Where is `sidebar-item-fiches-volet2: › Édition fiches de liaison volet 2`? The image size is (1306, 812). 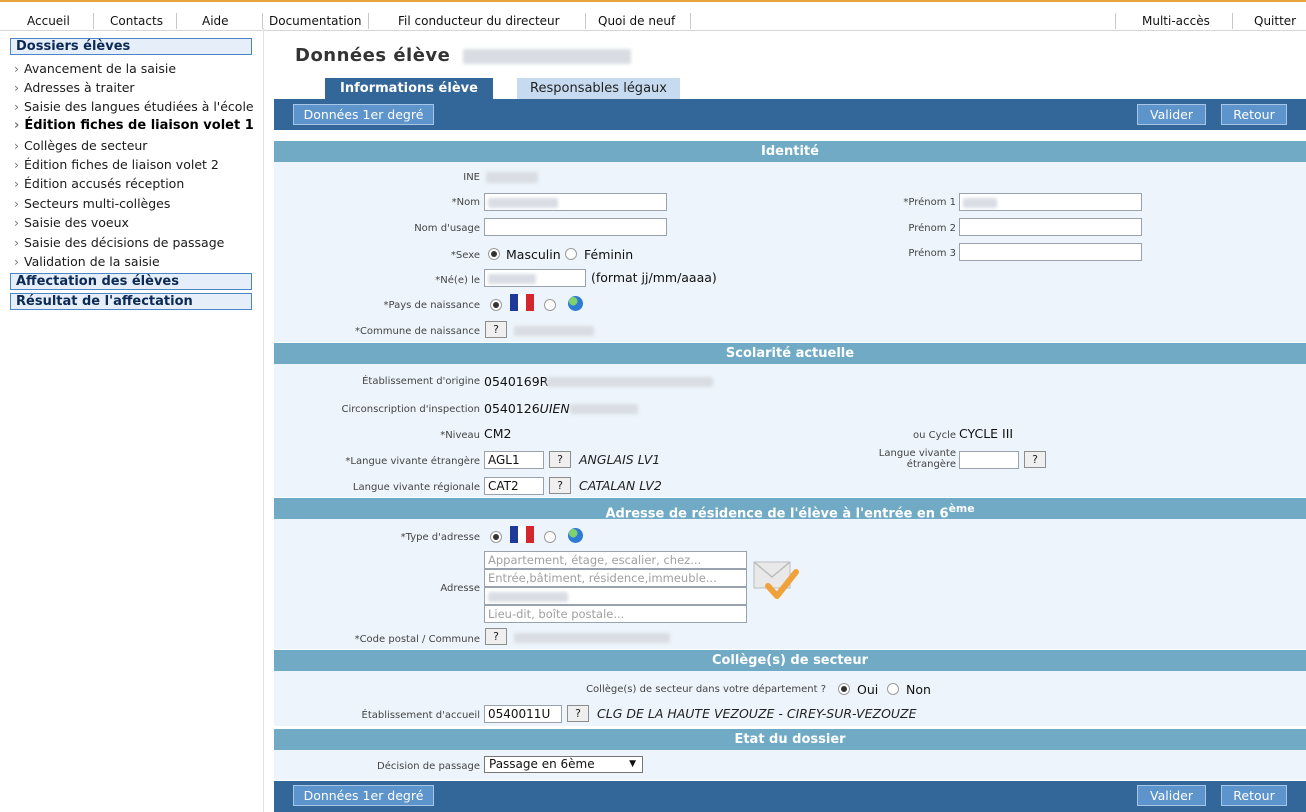 sidebar-item-fiches-volet2: › Édition fiches de liaison volet 2 is located at coordinates (116, 164).